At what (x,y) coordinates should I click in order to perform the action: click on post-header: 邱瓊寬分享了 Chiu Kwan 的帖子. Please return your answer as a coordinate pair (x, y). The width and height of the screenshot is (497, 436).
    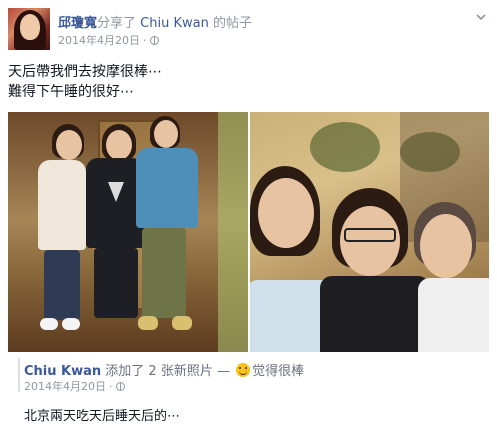
    Looking at the image, I should click on (155, 21).